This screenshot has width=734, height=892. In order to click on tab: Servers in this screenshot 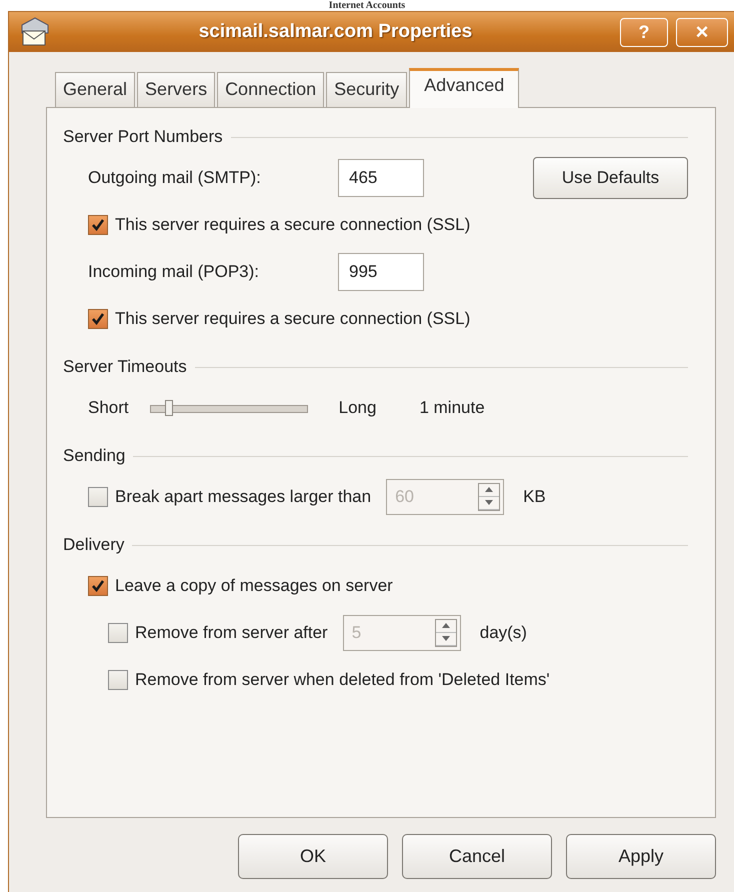, I will do `click(176, 89)`.